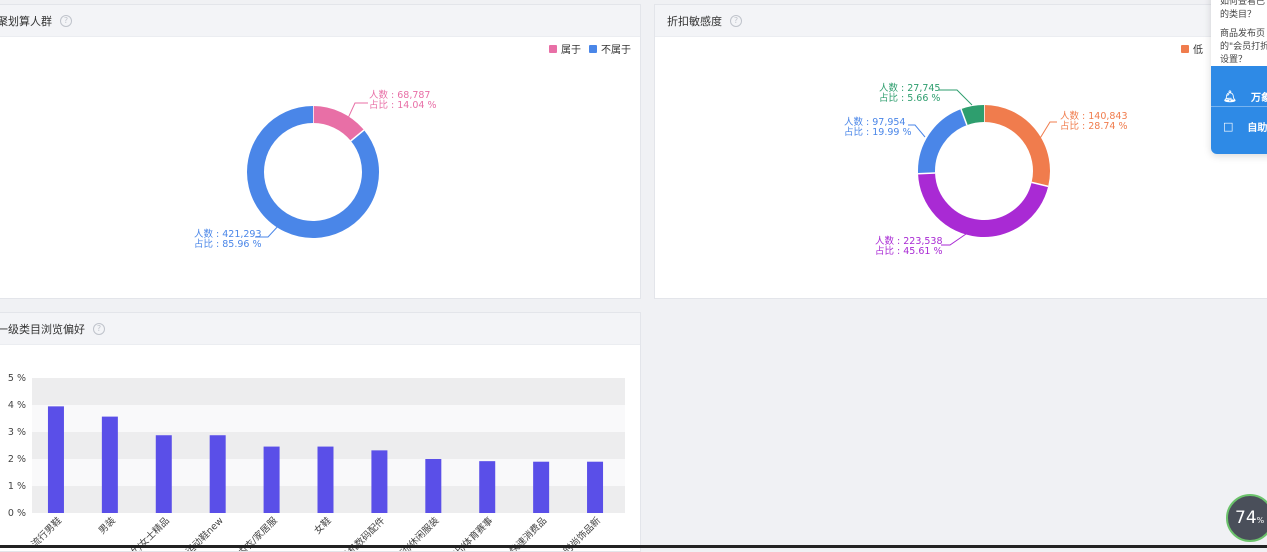  Describe the element at coordinates (1243, 4) in the screenshot. I see `faq-line: 如何查看已` at that location.